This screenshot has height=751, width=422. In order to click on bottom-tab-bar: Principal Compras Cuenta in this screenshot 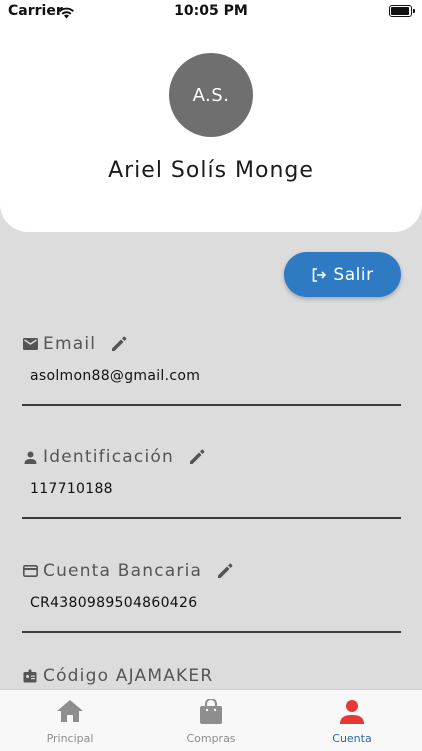, I will do `click(211, 720)`.